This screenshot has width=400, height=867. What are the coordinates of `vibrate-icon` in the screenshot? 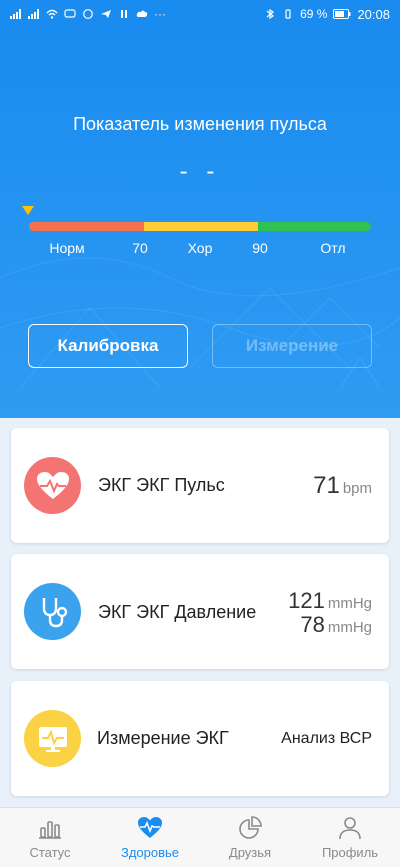 It's located at (288, 14).